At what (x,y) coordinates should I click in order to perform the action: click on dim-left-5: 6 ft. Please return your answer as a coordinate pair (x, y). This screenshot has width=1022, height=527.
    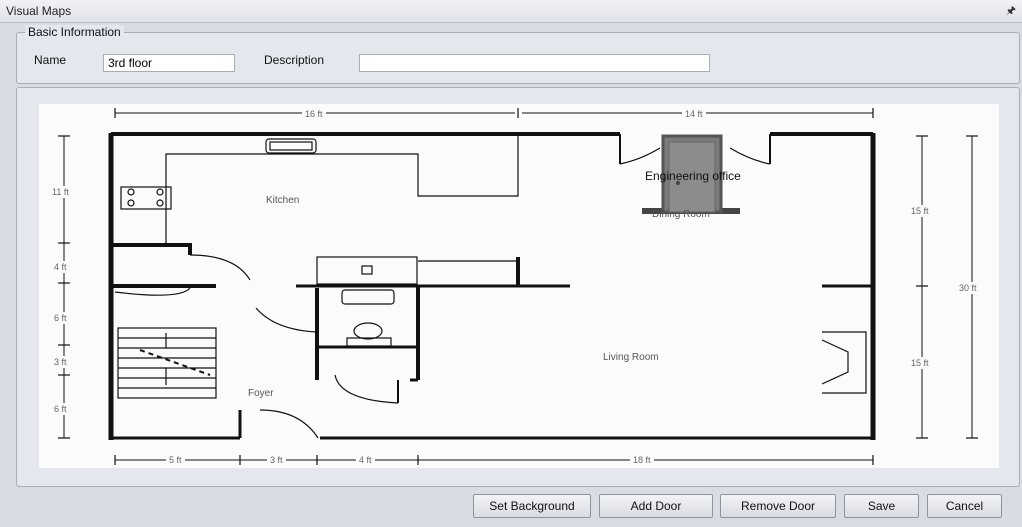
    Looking at the image, I should click on (60, 409).